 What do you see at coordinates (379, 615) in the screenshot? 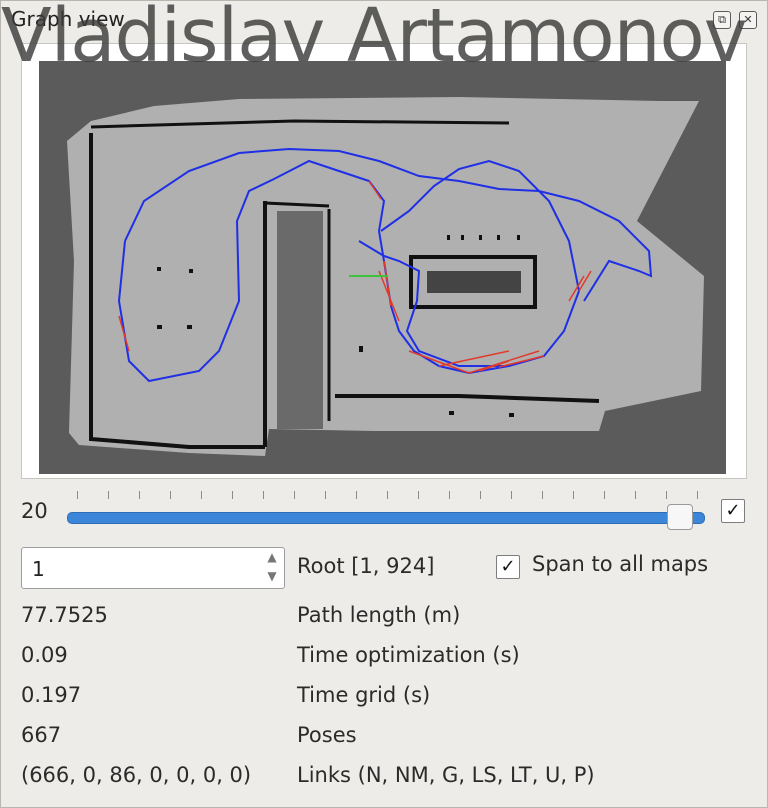
I see `path-length-label: Path length (m)` at bounding box center [379, 615].